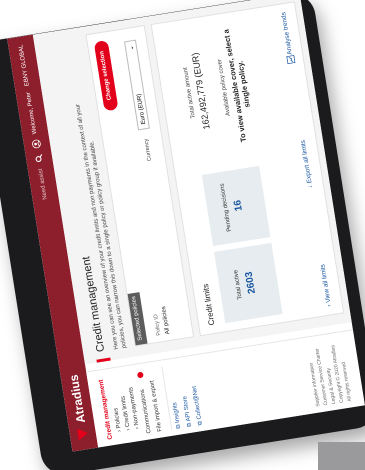 The image size is (365, 470). I want to click on company-name: EBNY GLOBAL, so click(24, 65).